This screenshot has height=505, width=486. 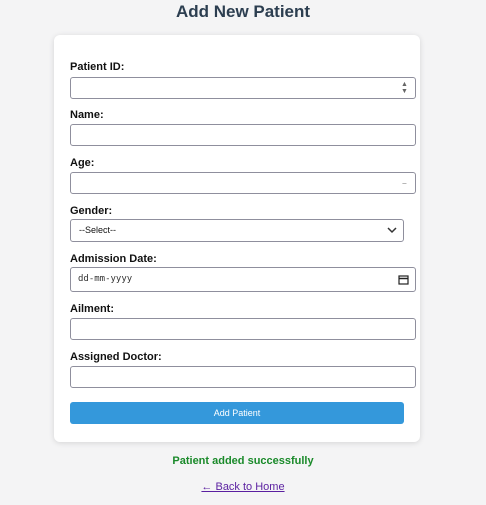 What do you see at coordinates (392, 230) in the screenshot?
I see `chevron-down-icon` at bounding box center [392, 230].